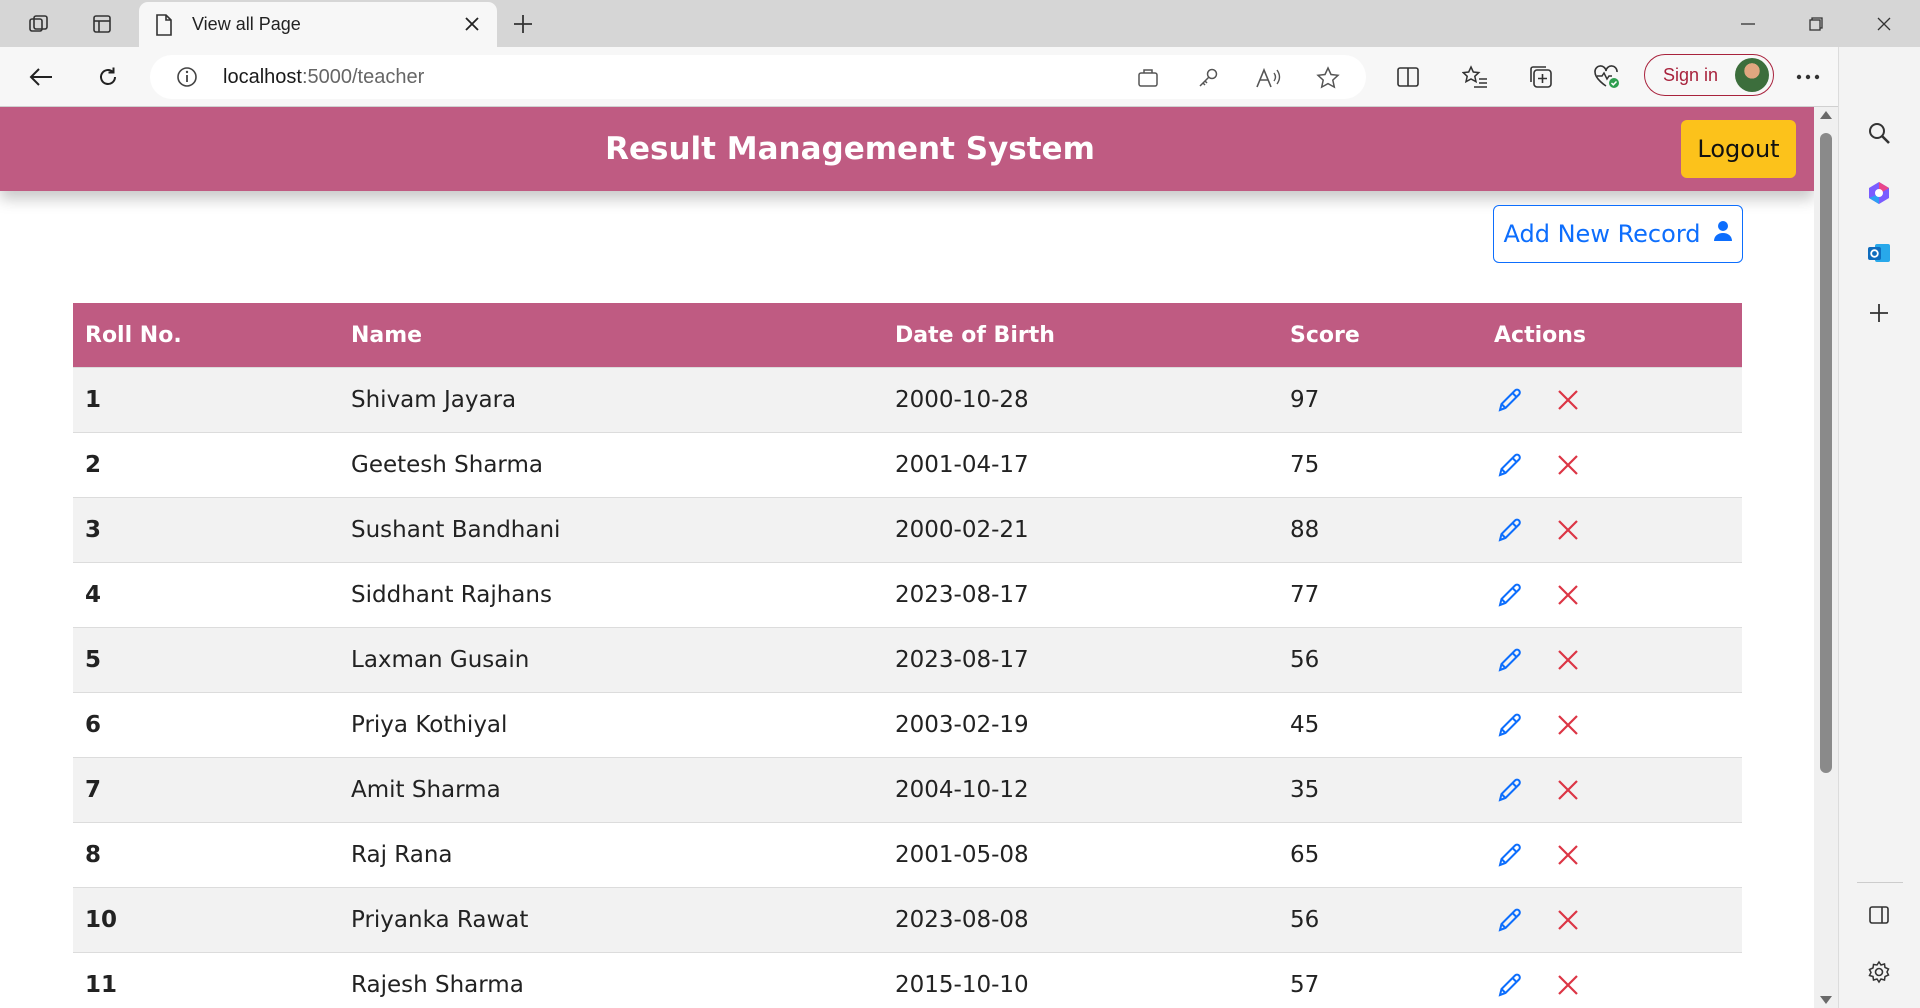 The width and height of the screenshot is (1920, 1008). I want to click on close-window-icon, so click(1884, 23).